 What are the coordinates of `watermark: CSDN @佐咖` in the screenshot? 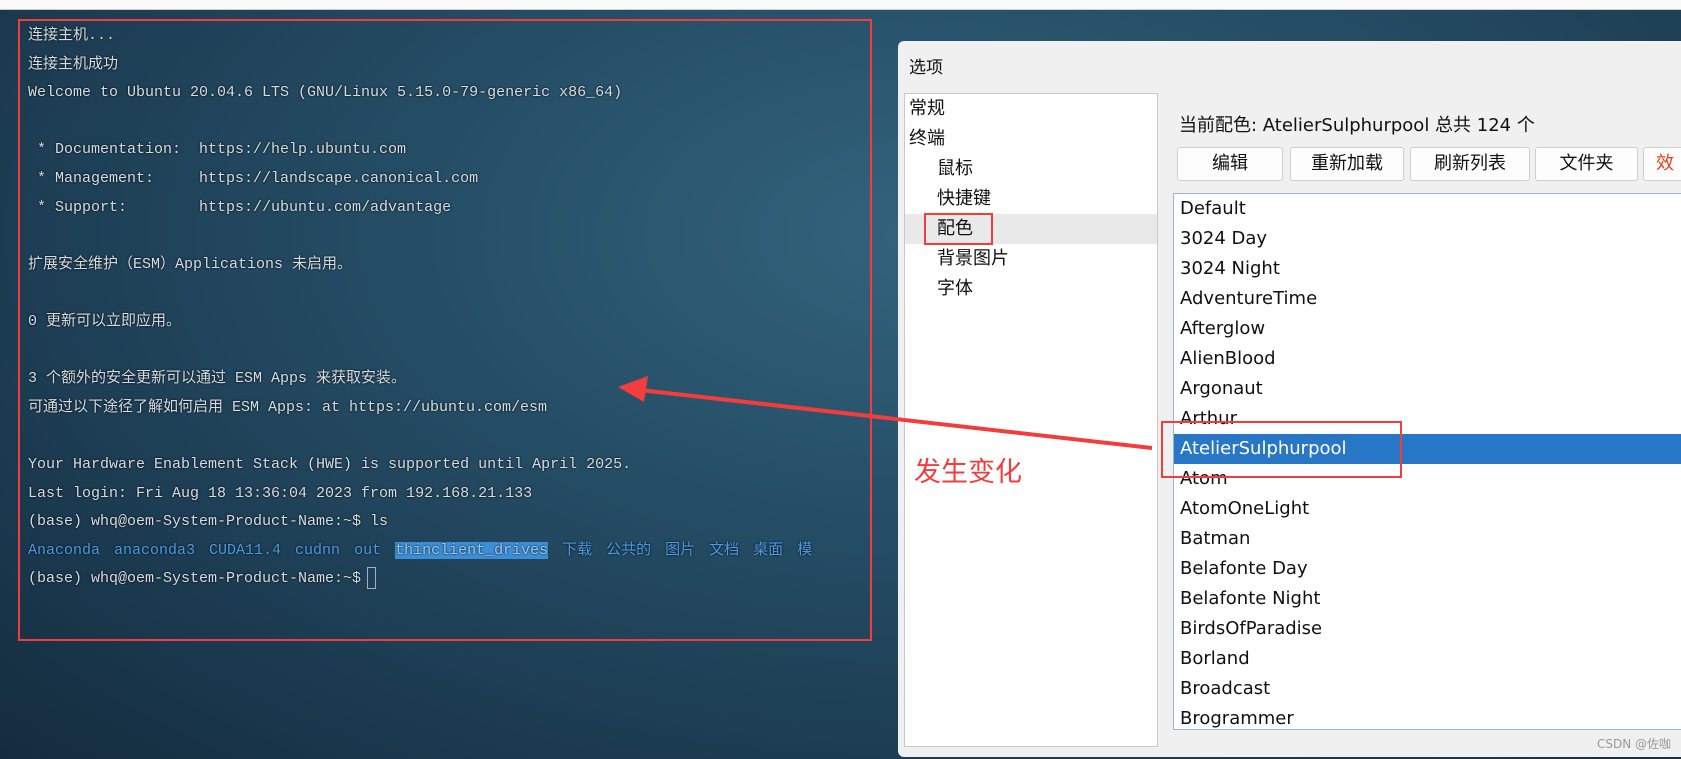 It's located at (1634, 744).